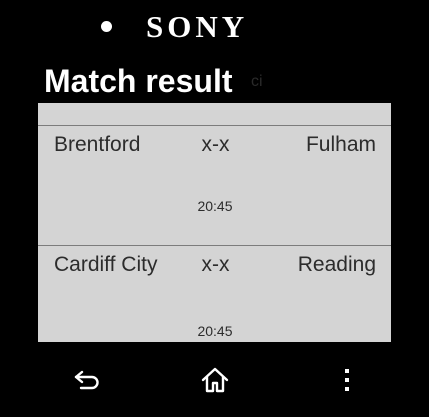  I want to click on overflow-menu-icon, so click(347, 380).